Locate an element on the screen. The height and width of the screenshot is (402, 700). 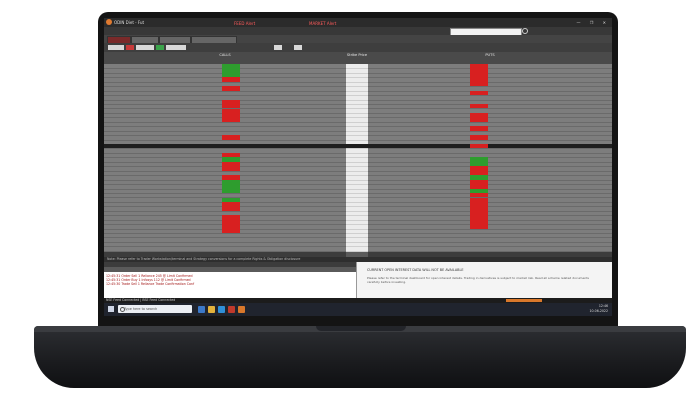
windows-start-icon is located at coordinates (111, 309).